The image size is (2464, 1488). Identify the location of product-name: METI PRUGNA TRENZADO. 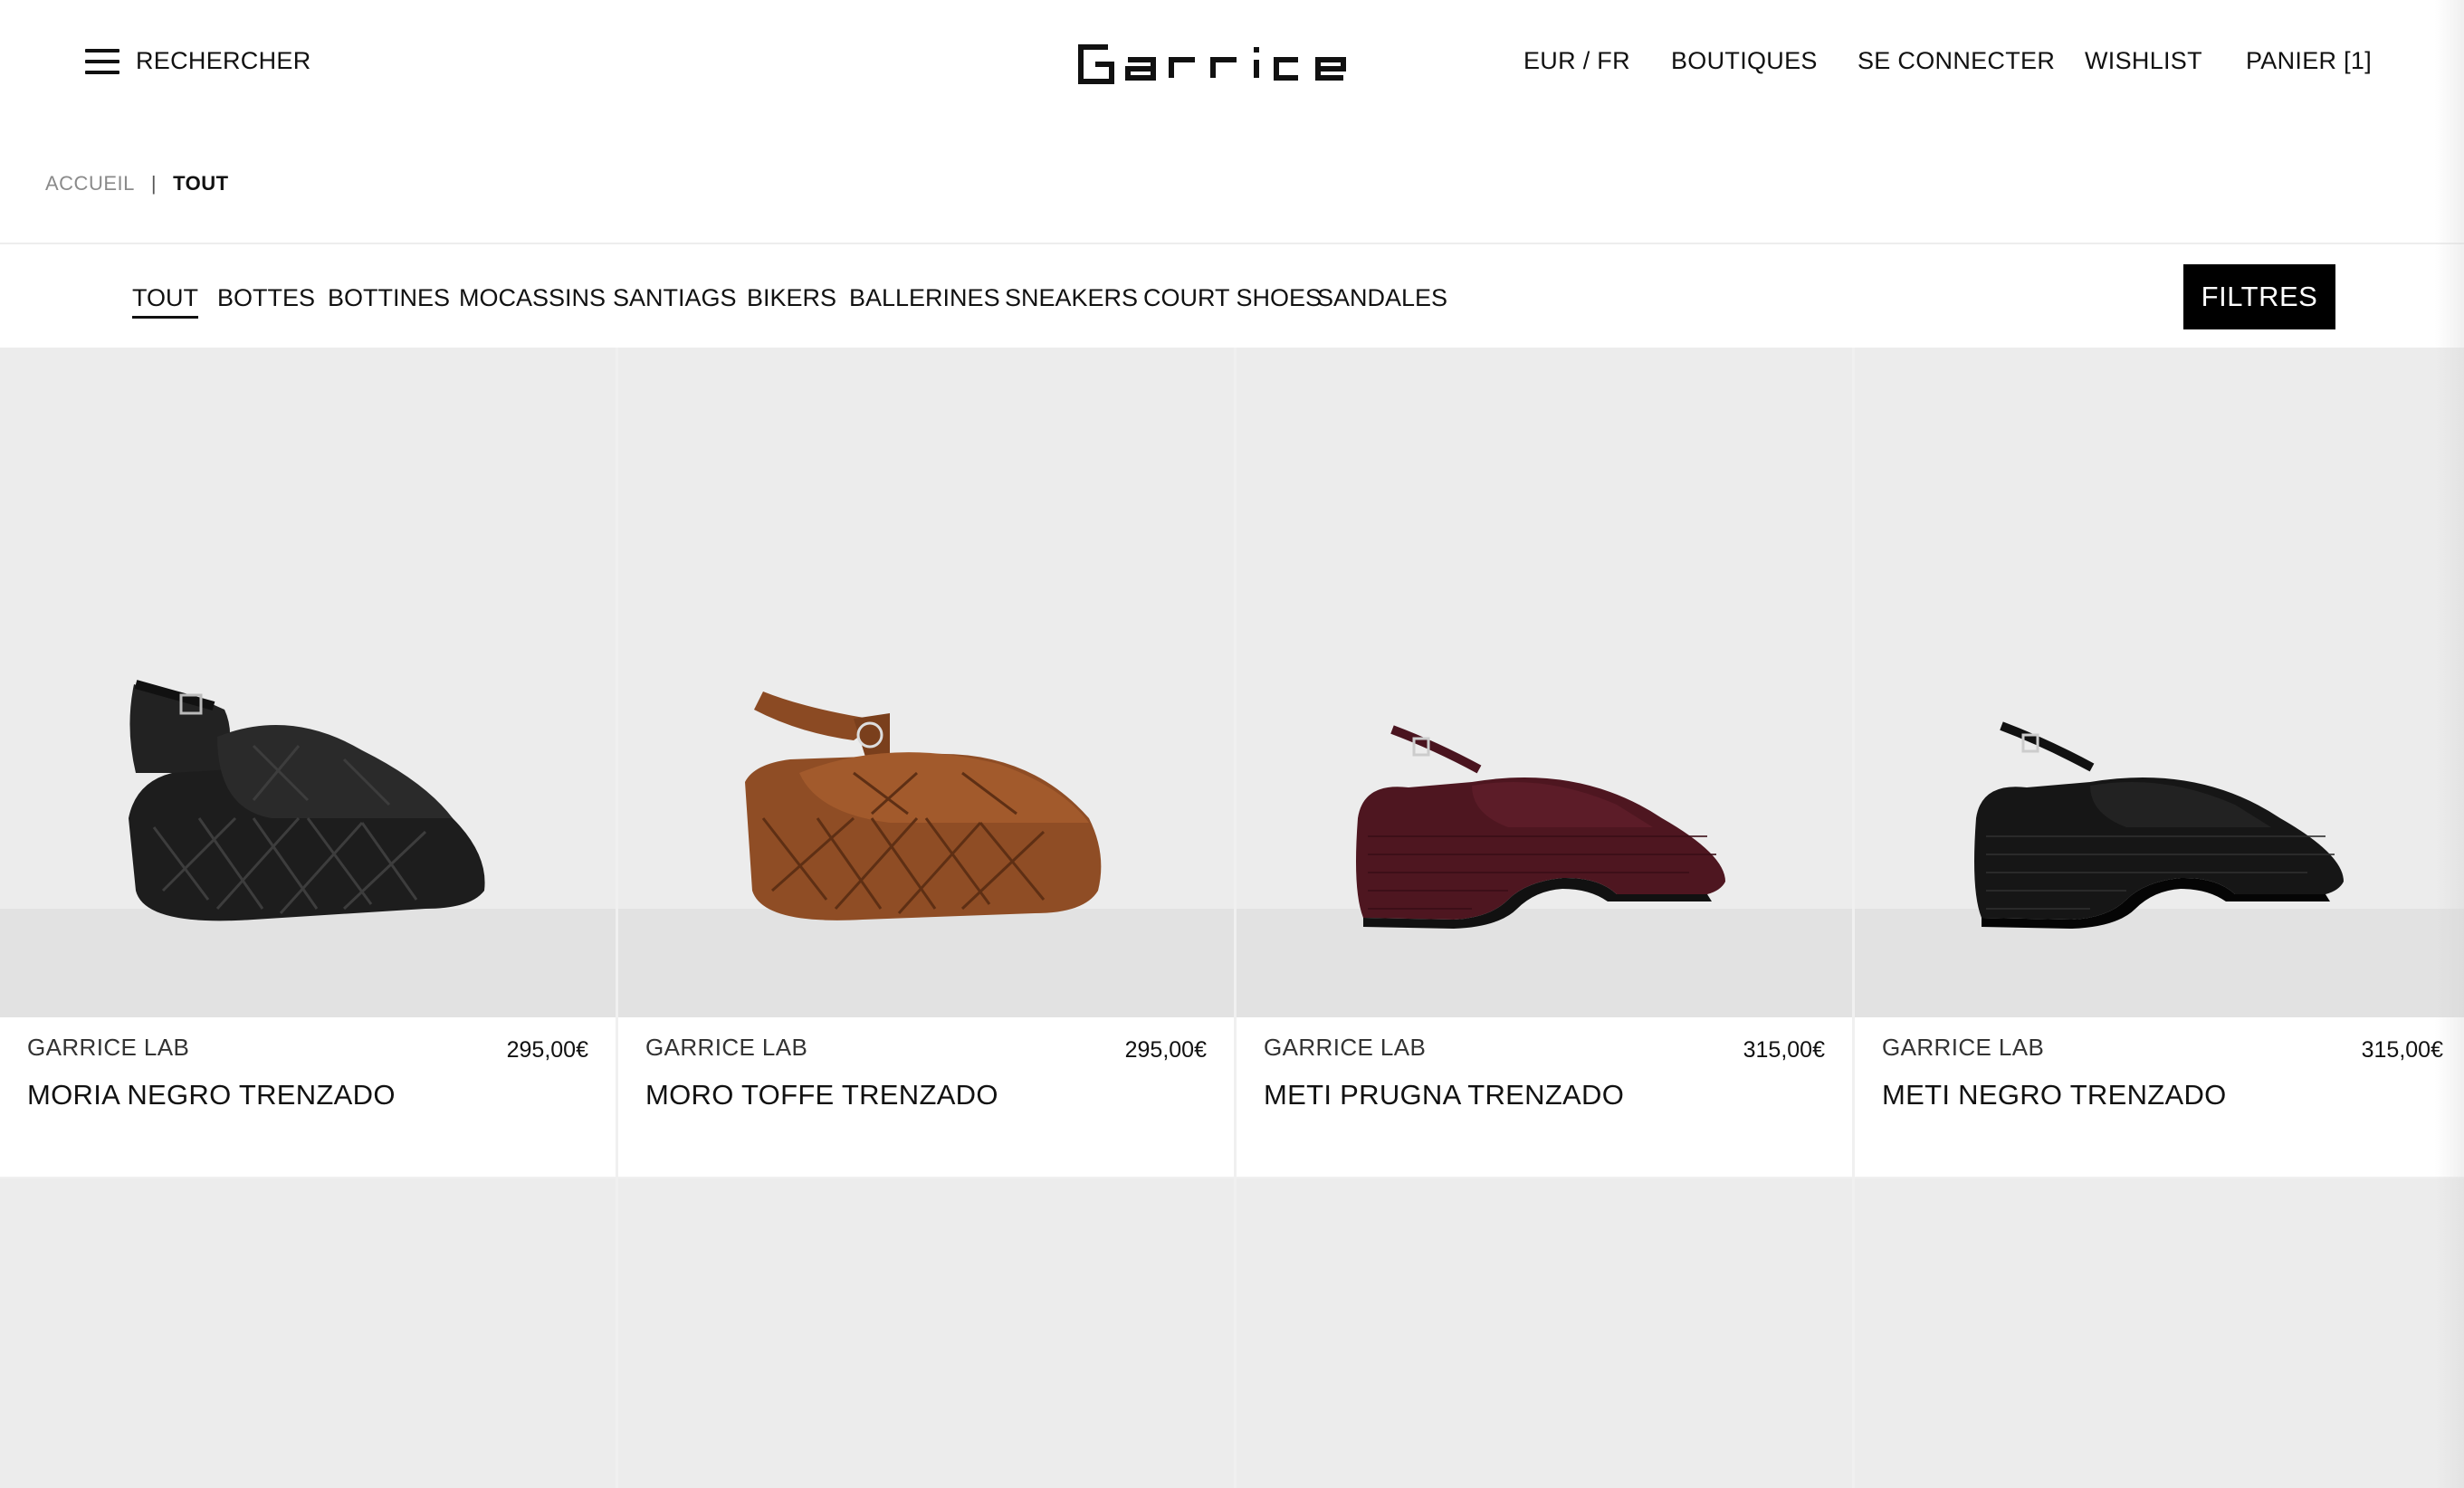
(1444, 1095).